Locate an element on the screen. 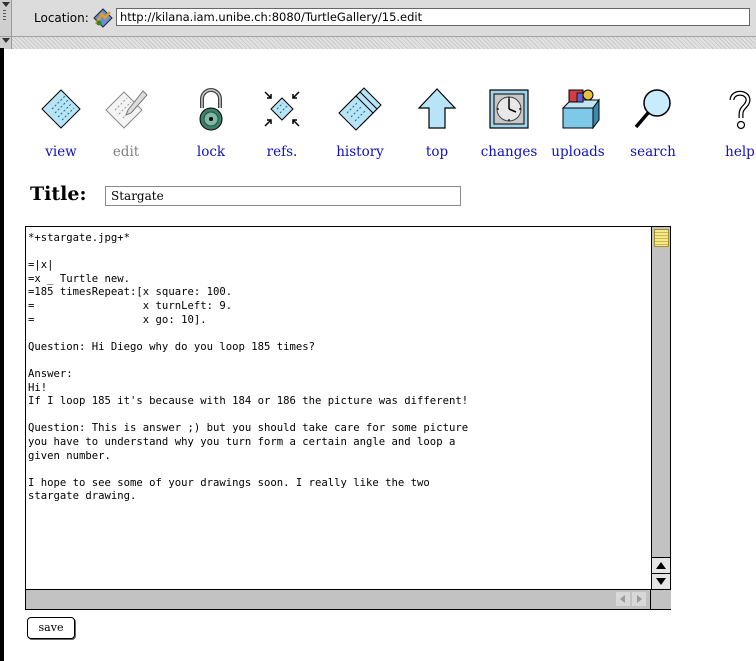 The width and height of the screenshot is (756, 661). scroll-corner is located at coordinates (660, 599).